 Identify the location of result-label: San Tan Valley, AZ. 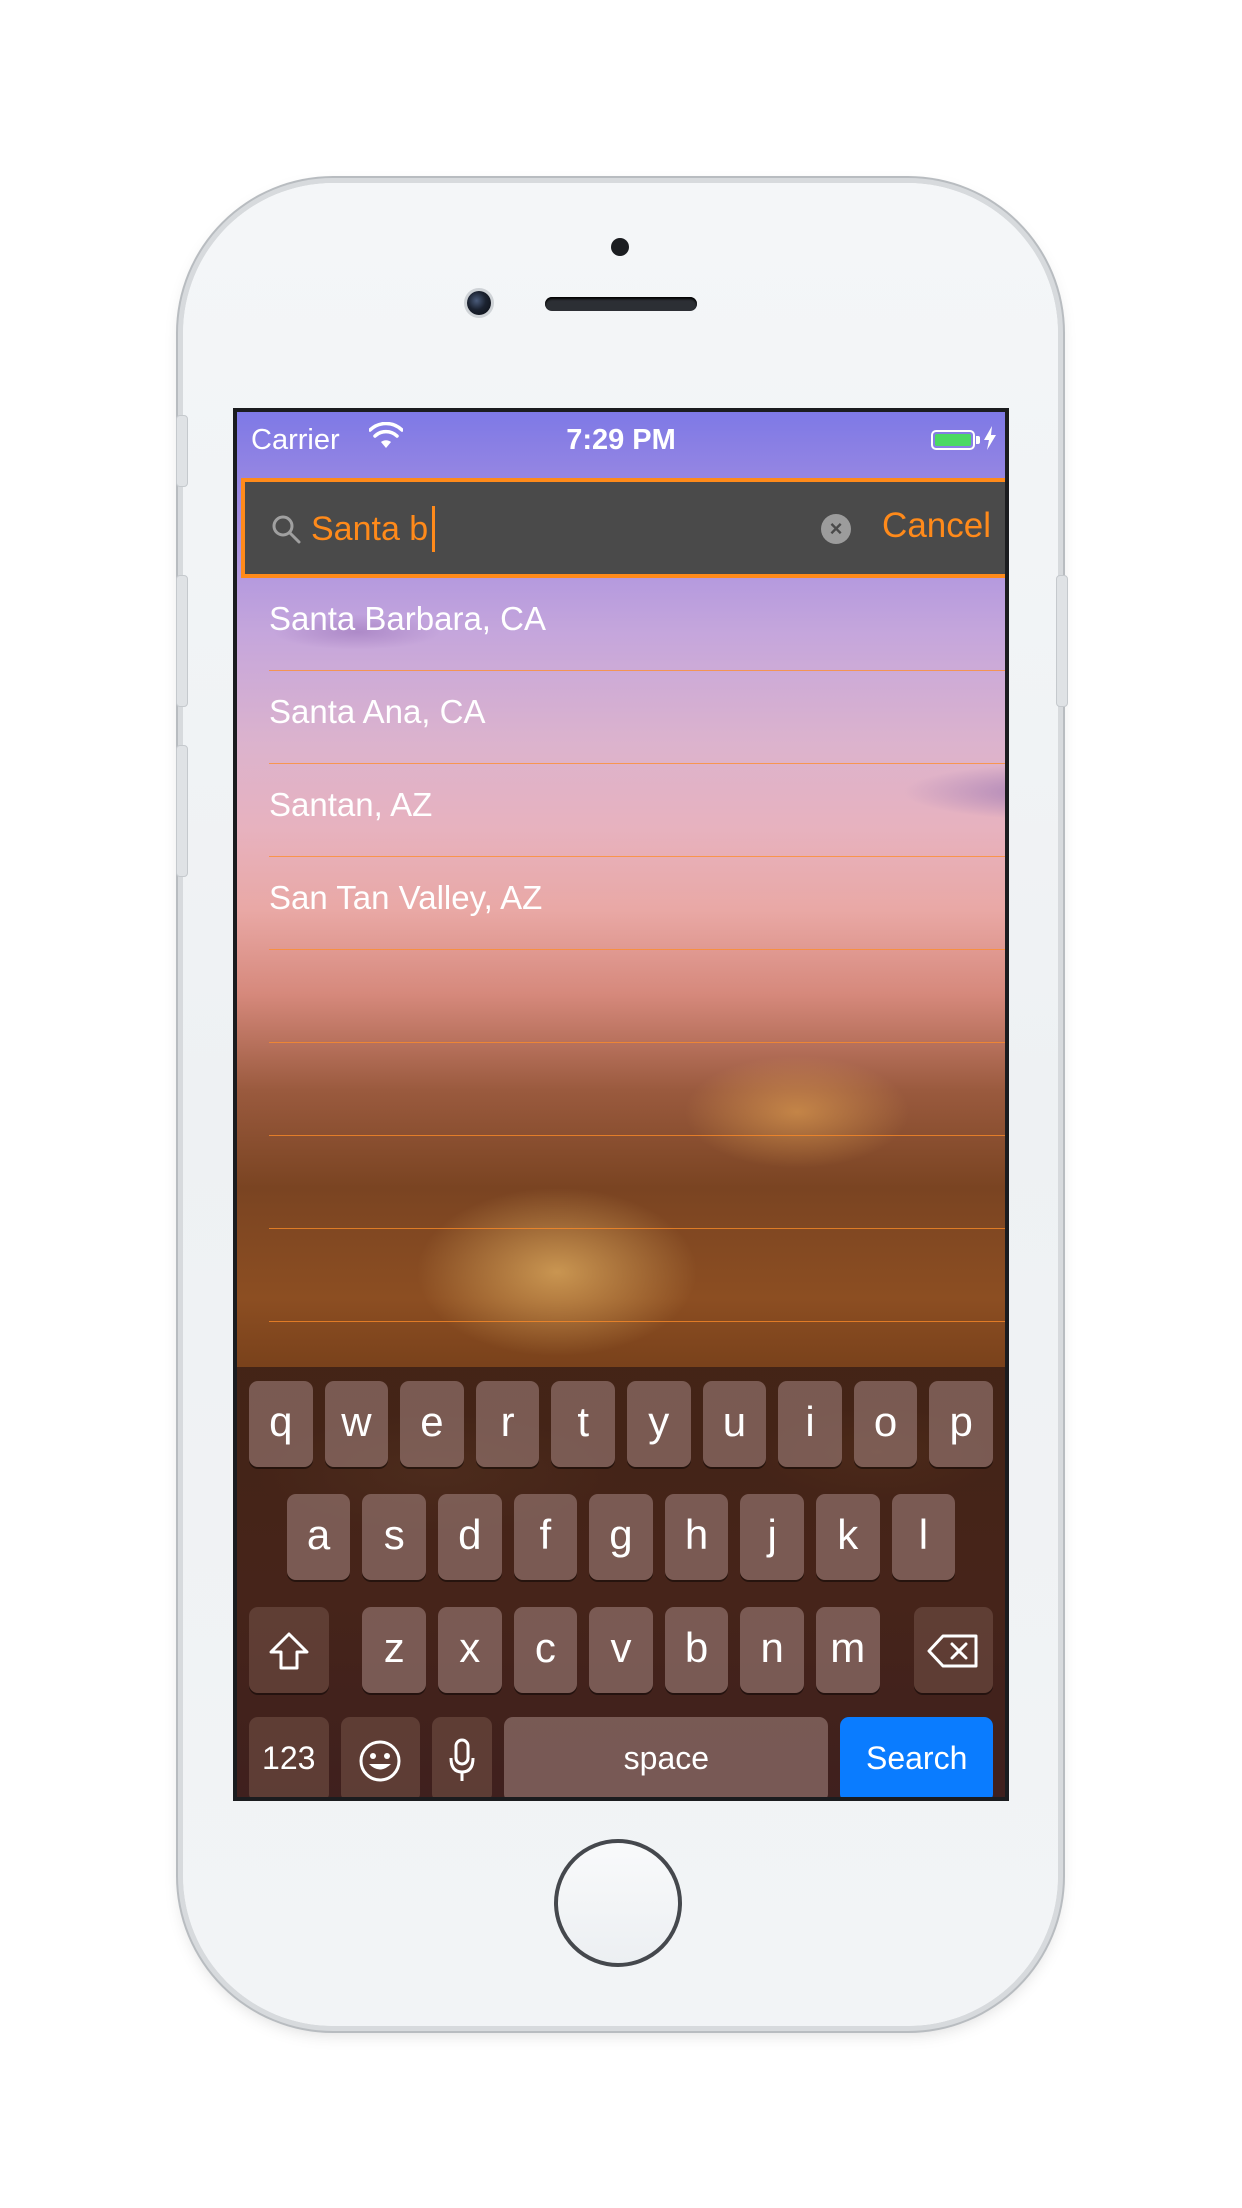
(406, 897).